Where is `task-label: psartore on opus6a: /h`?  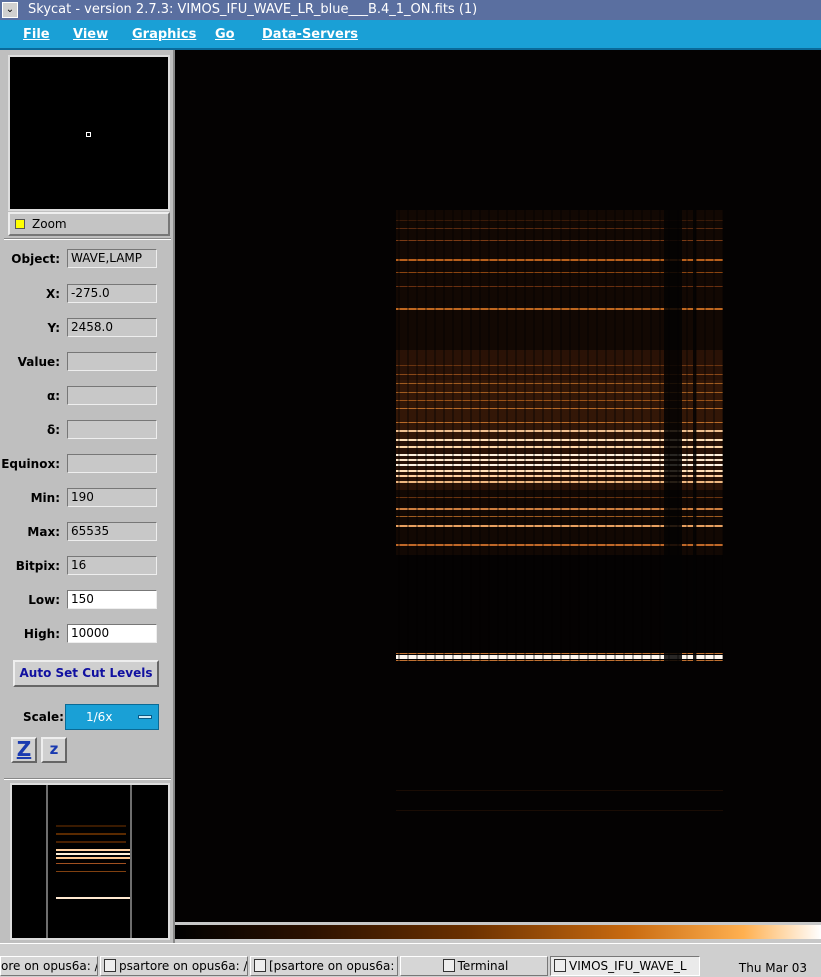
task-label: psartore on opus6a: /h is located at coordinates (183, 966).